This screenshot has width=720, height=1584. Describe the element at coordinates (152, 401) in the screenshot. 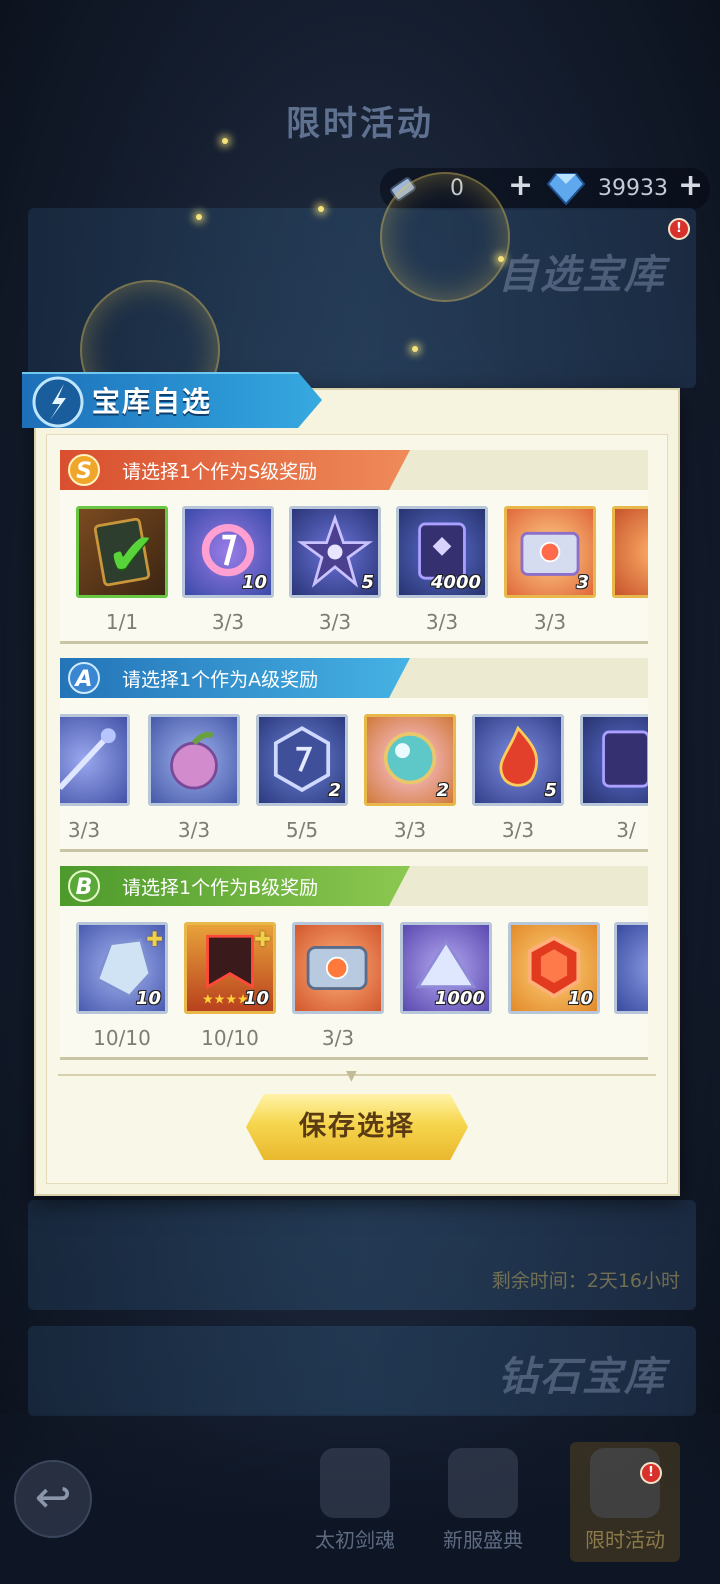

I see `dialog-title: 宝库自选` at that location.